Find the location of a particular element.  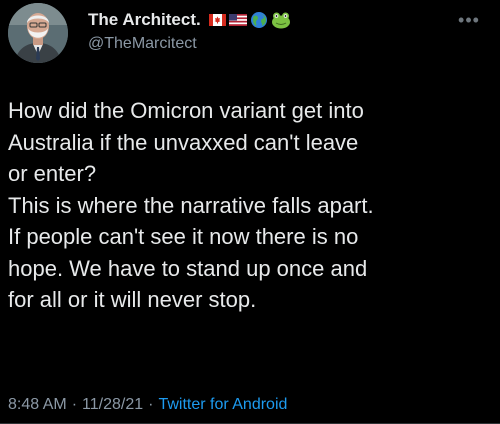

tweet-time: 8:48 AM is located at coordinates (37, 405).